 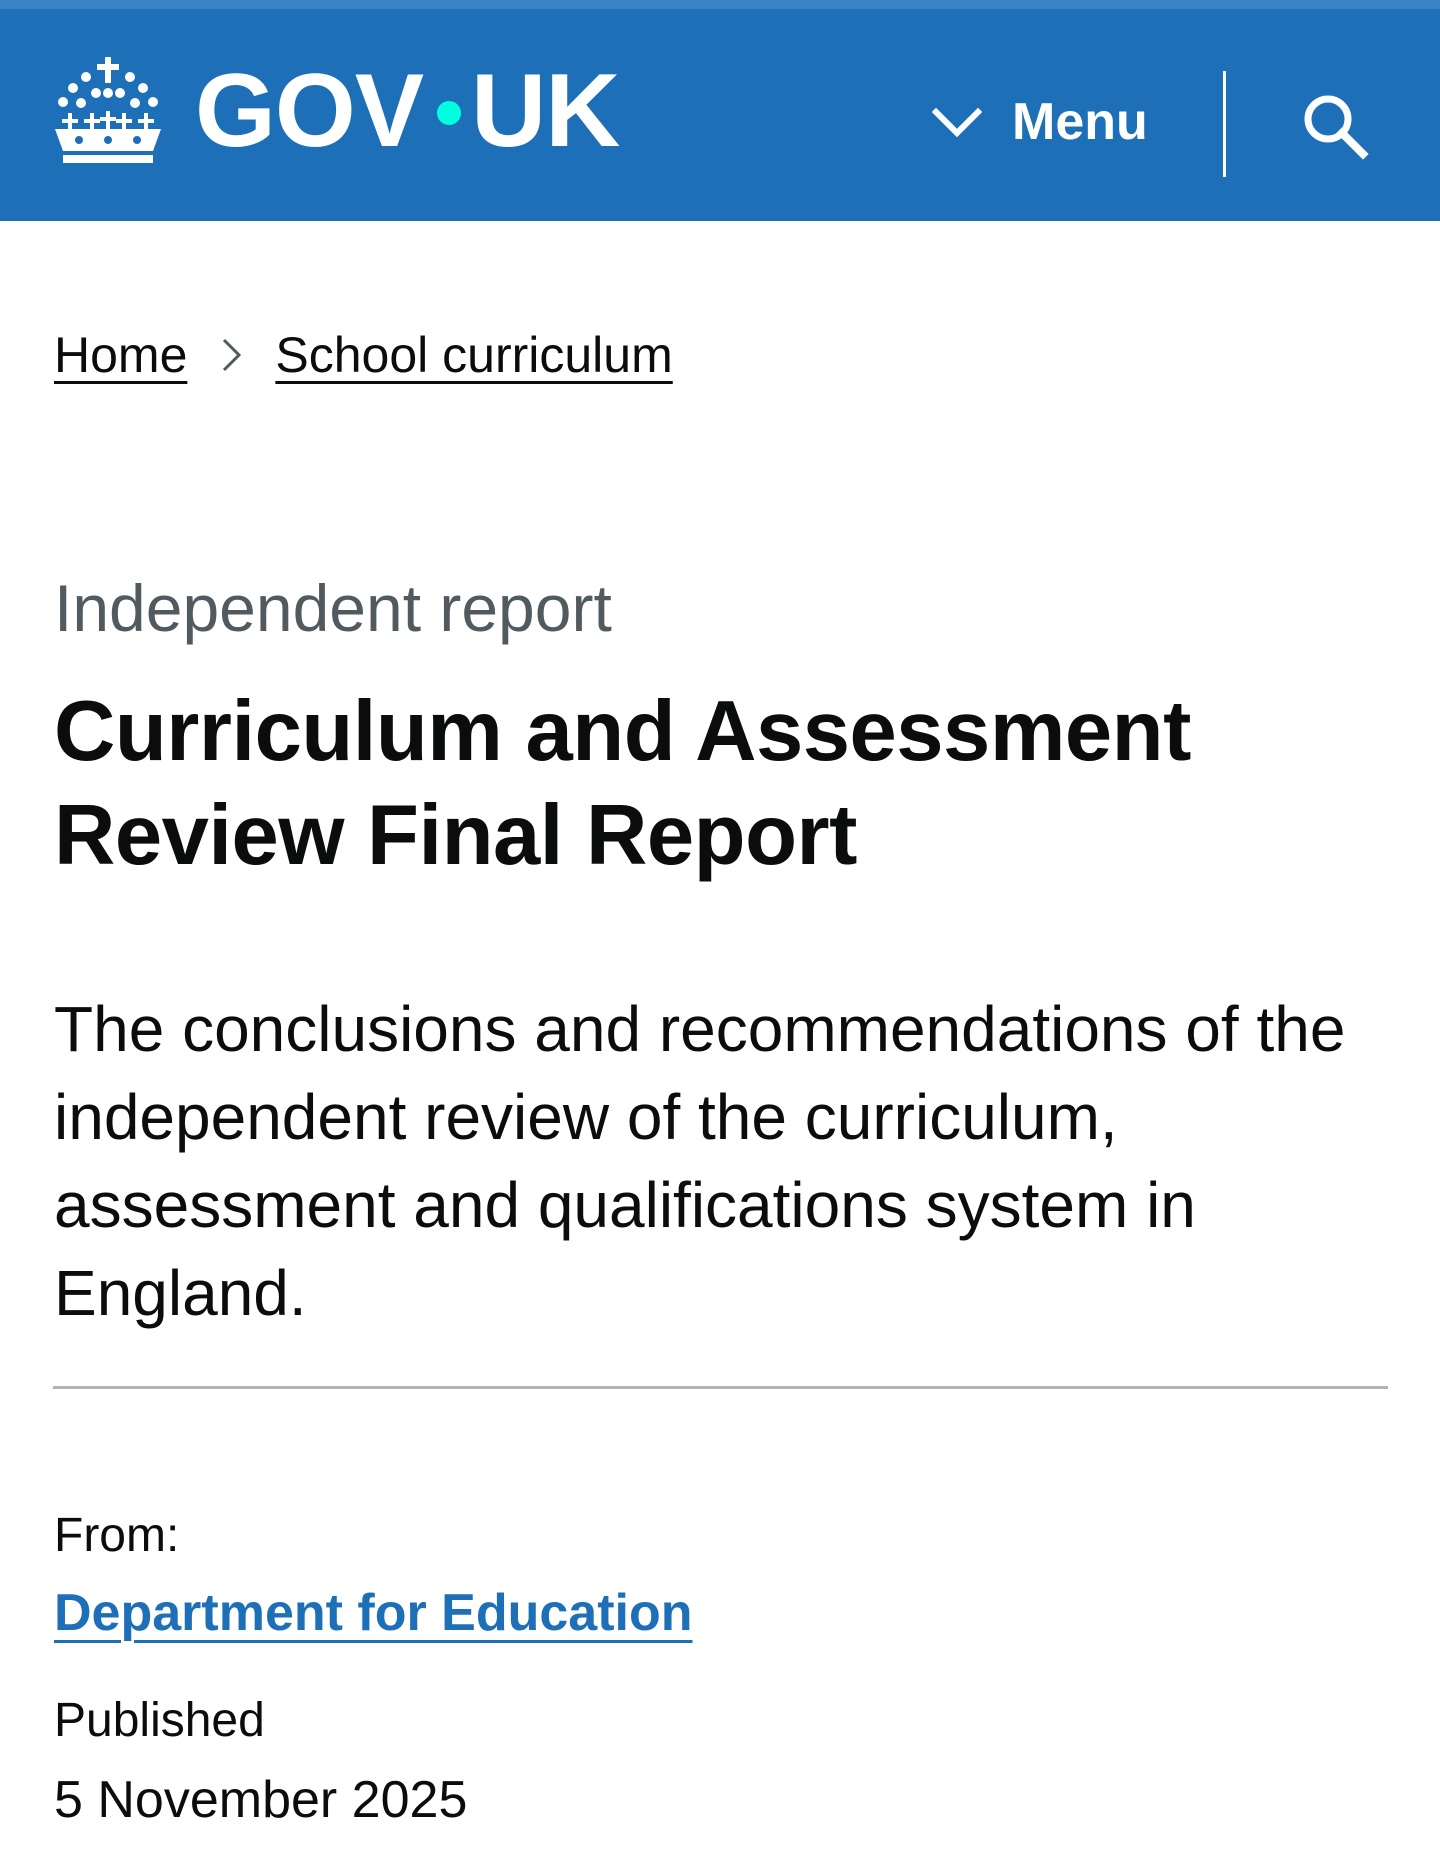 What do you see at coordinates (373, 1613) in the screenshot?
I see `organisation-link: Department for Education` at bounding box center [373, 1613].